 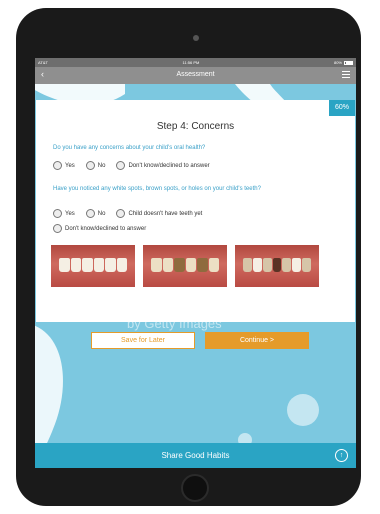 I want to click on share-icon: ↑, so click(x=341, y=455).